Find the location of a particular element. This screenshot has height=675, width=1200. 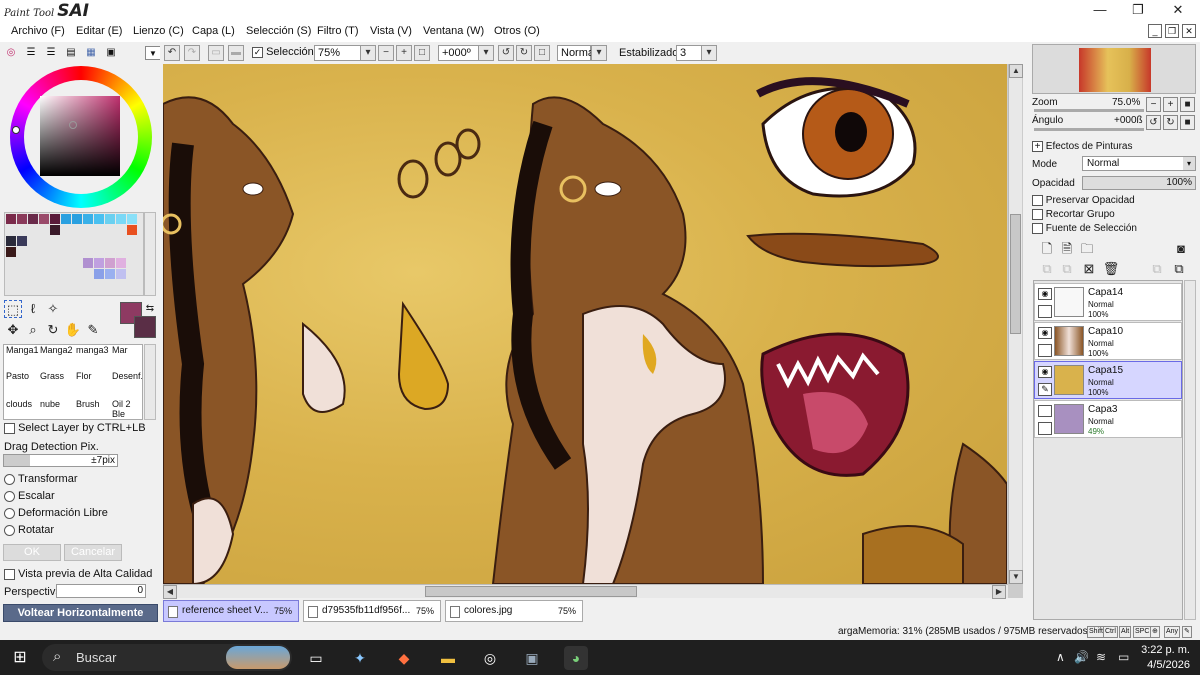

wifi-icon: ≋ is located at coordinates (1101, 657).